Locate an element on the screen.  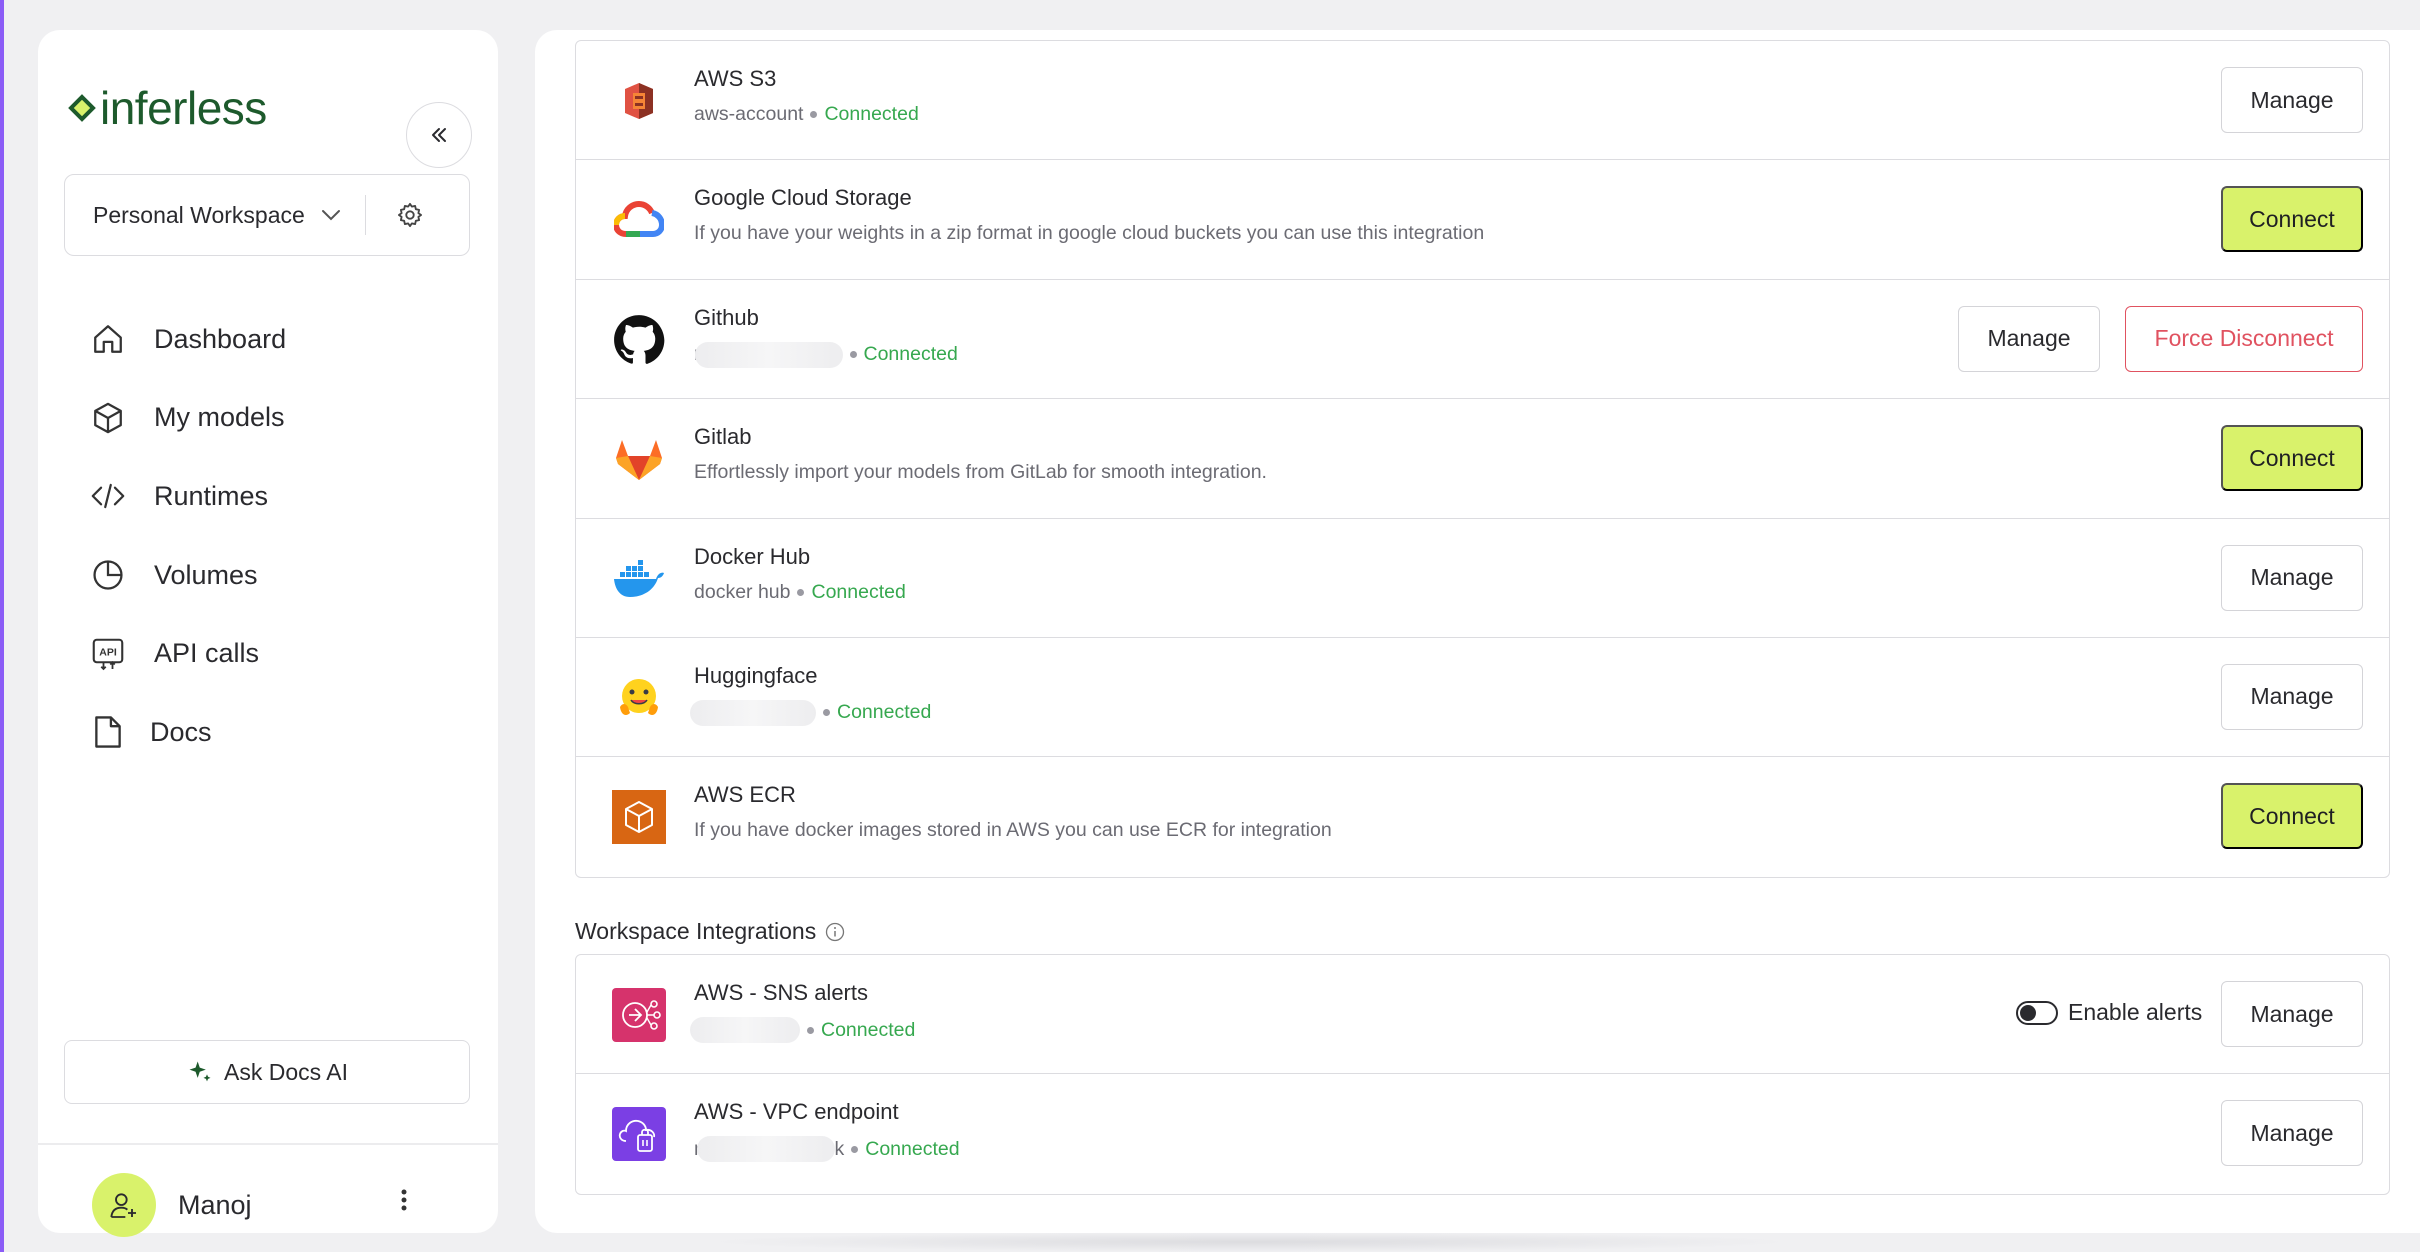
user-add-icon is located at coordinates (123, 1205).